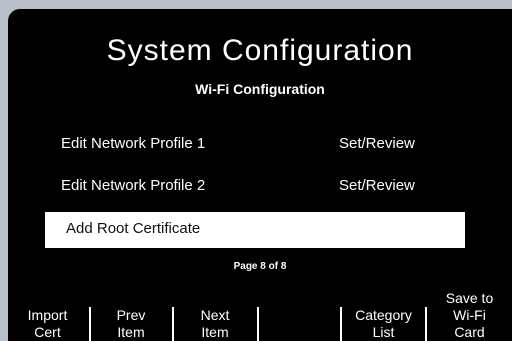 This screenshot has width=512, height=341. I want to click on softkey-label-line1: Category, so click(383, 315).